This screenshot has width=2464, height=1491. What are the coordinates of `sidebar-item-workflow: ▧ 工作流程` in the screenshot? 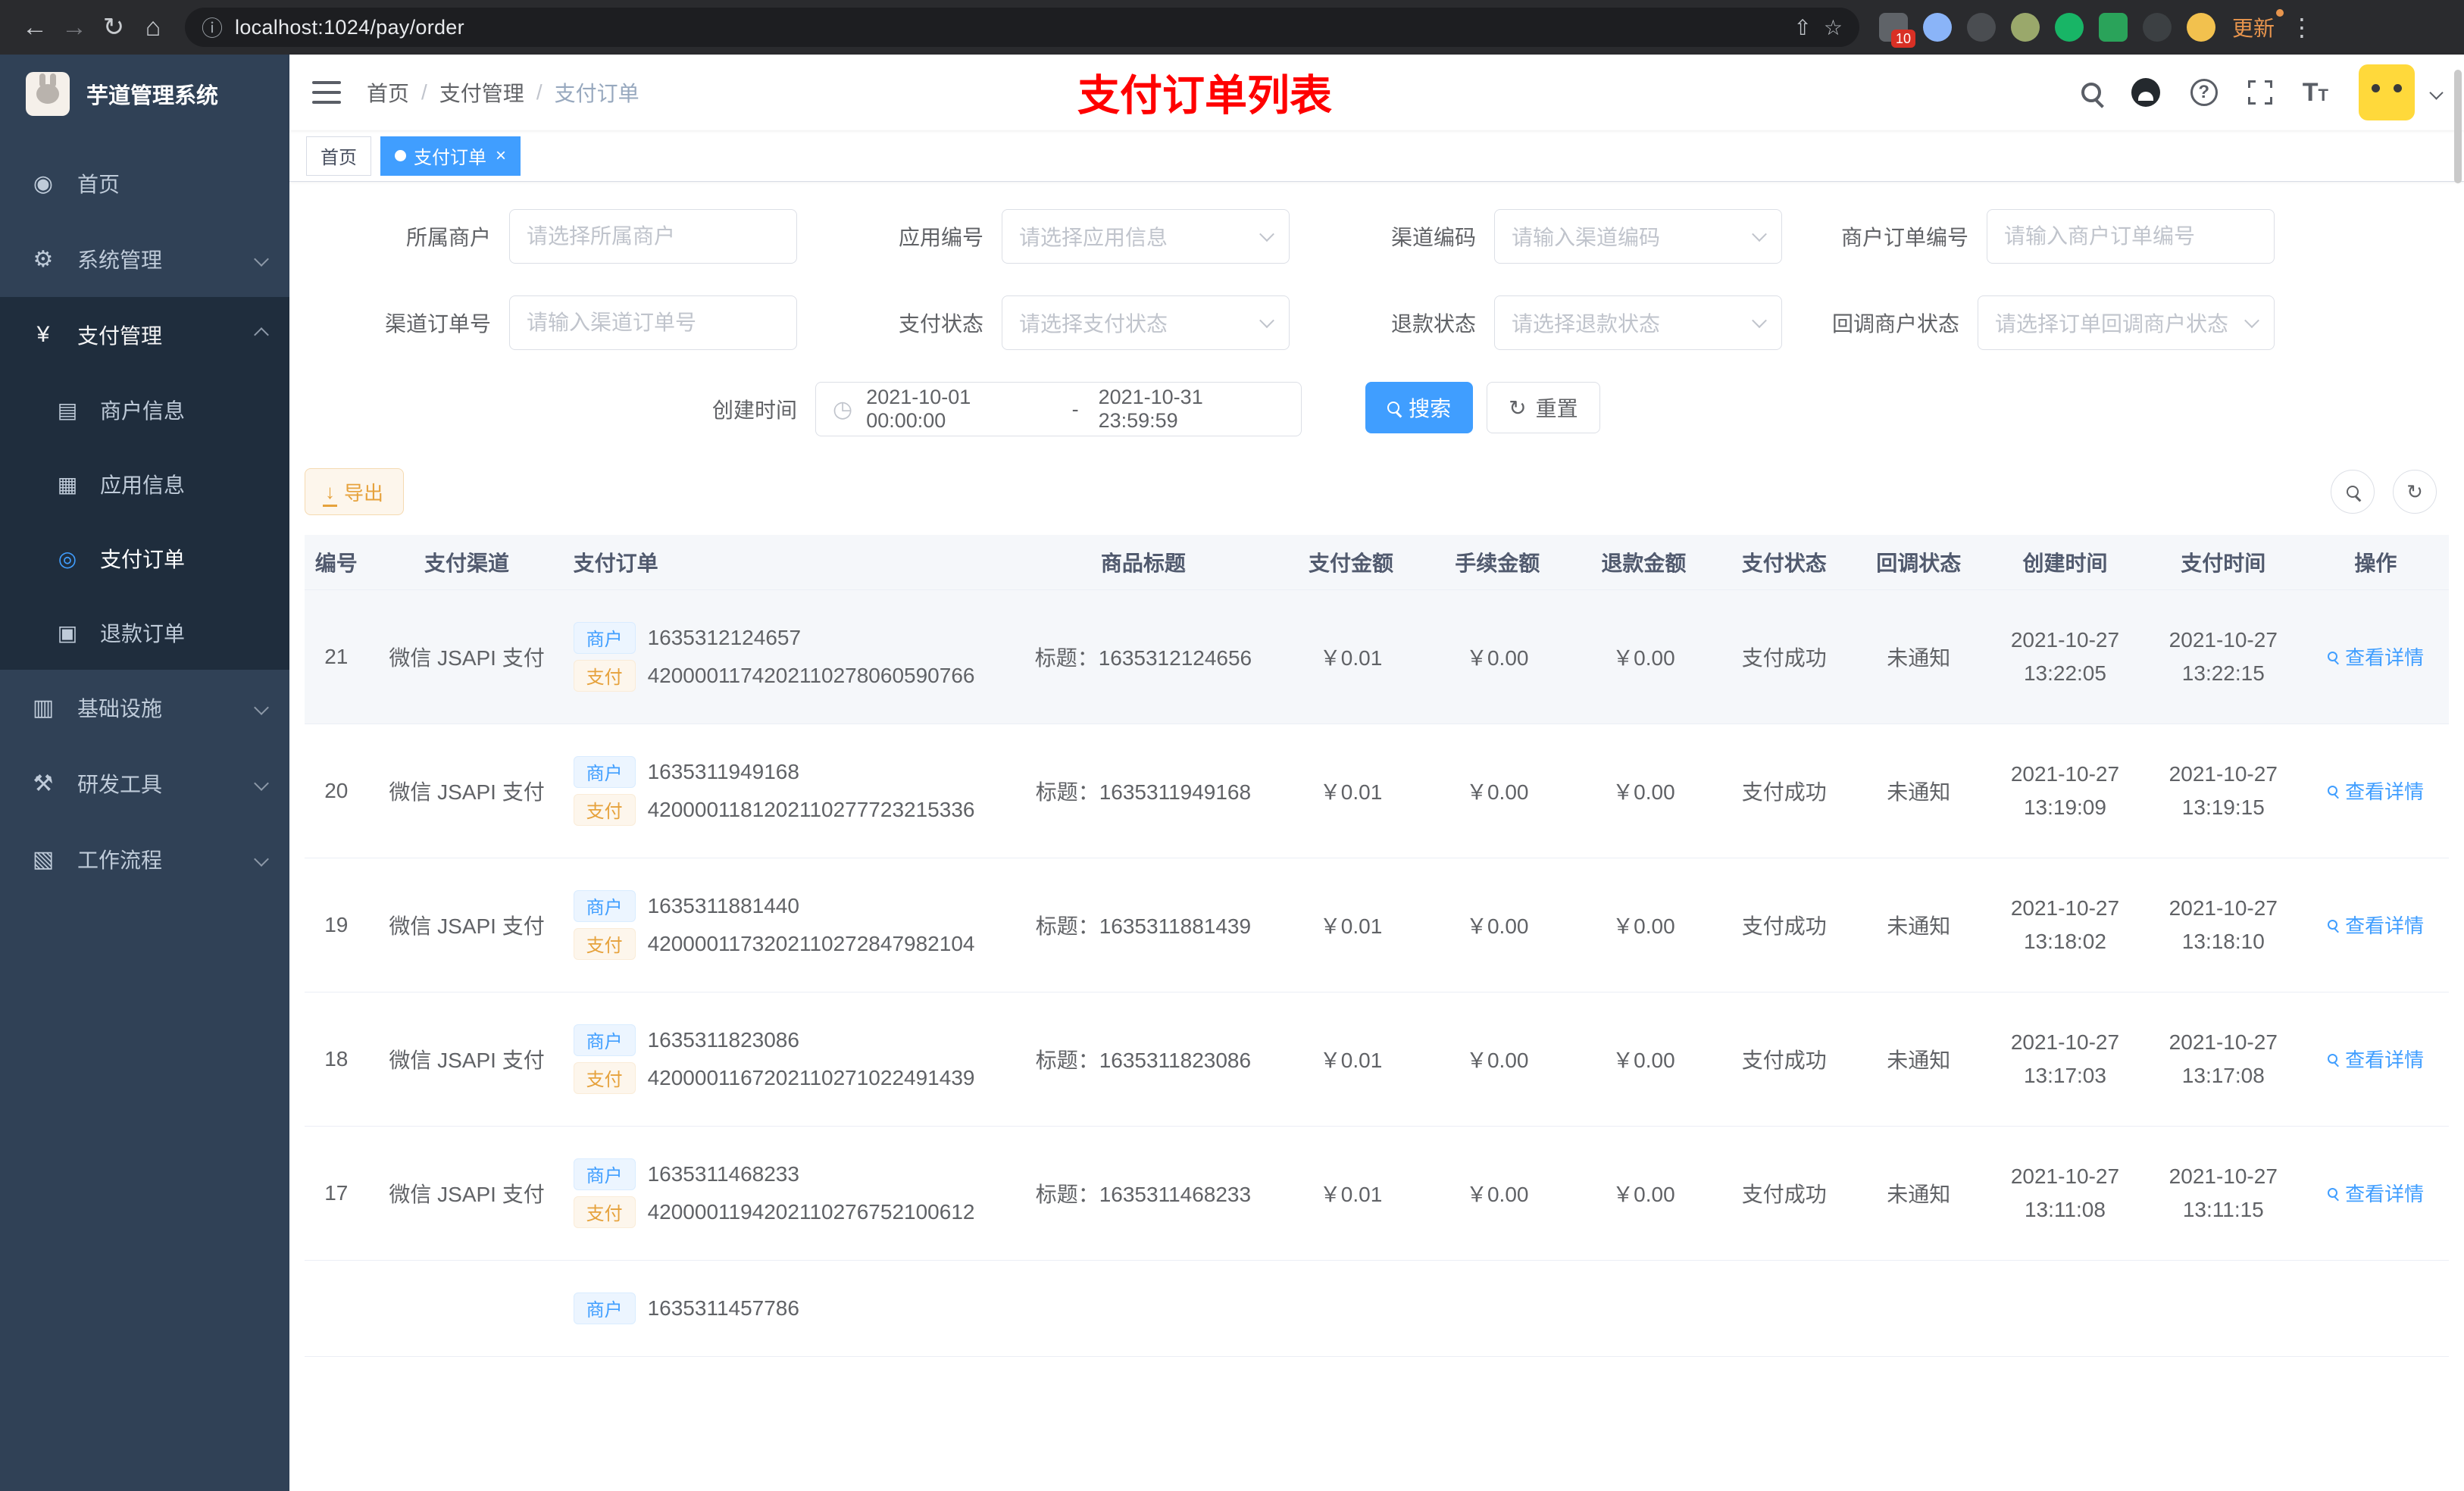 It's located at (144, 859).